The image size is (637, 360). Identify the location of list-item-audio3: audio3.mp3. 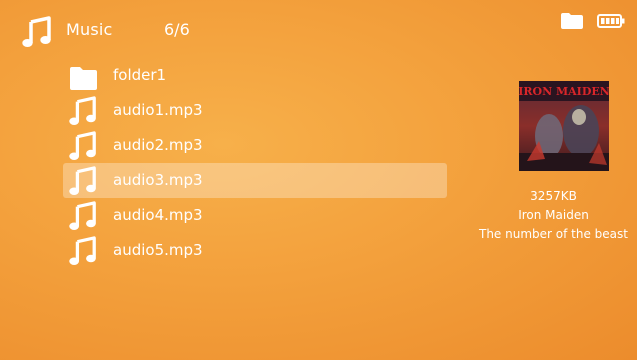
(255, 180).